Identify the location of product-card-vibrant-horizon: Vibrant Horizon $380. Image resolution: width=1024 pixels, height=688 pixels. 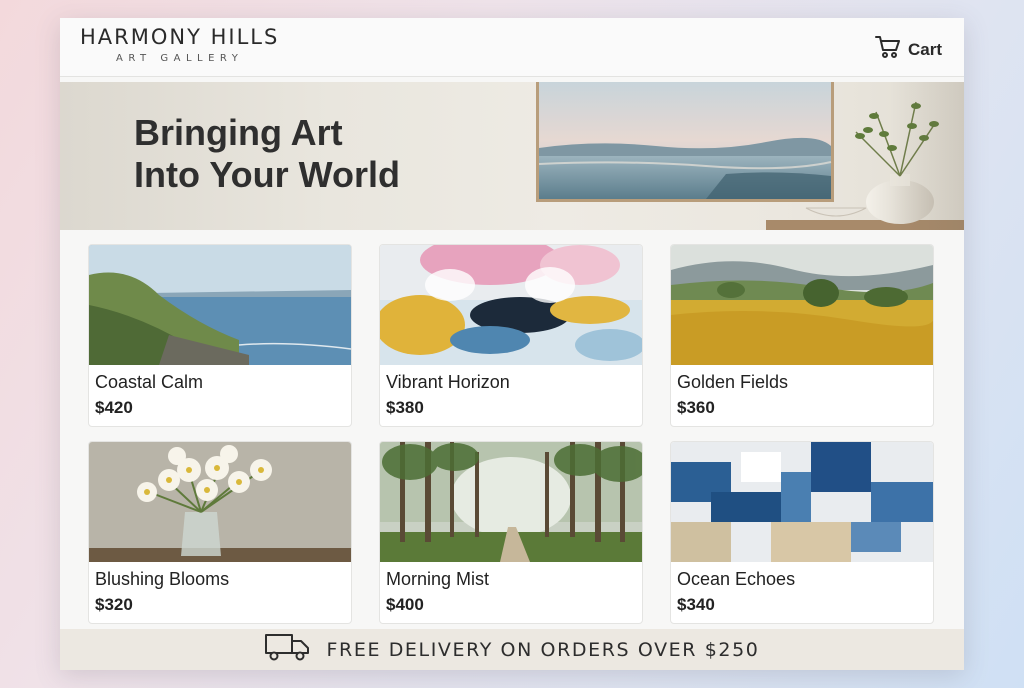
(511, 335).